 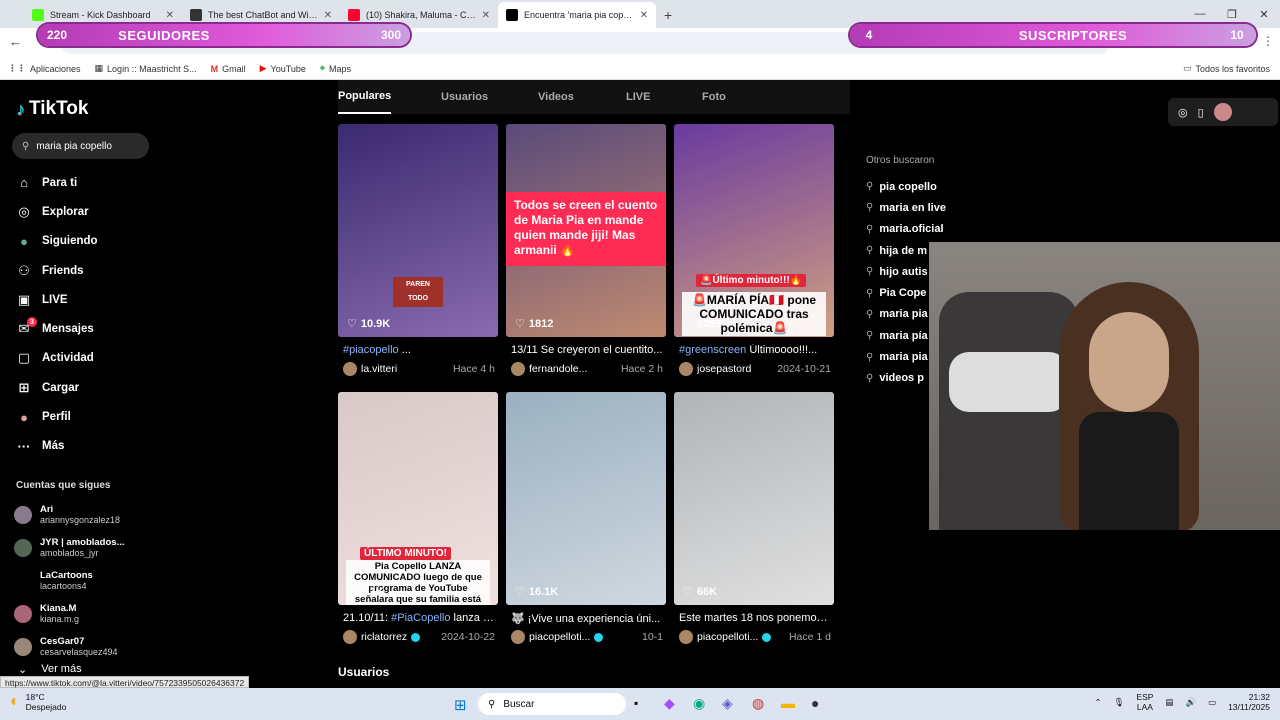 I want to click on clock: 21:32 13/11/2025, so click(x=1249, y=702).